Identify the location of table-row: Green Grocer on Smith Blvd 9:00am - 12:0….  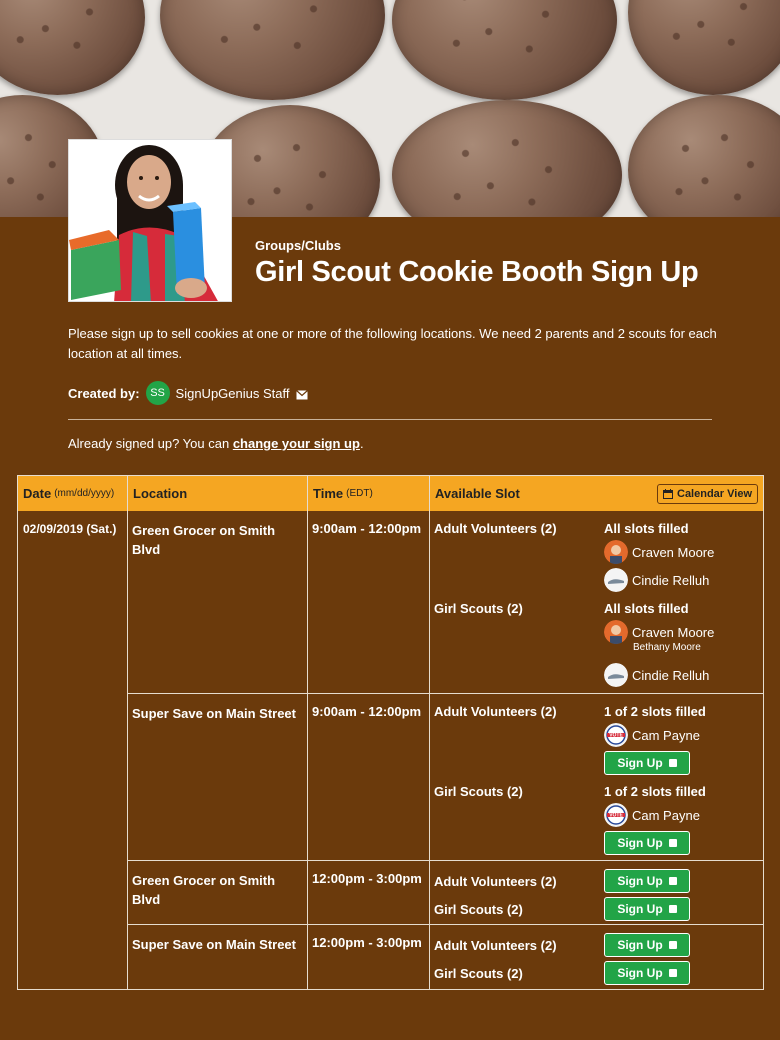
(445, 602).